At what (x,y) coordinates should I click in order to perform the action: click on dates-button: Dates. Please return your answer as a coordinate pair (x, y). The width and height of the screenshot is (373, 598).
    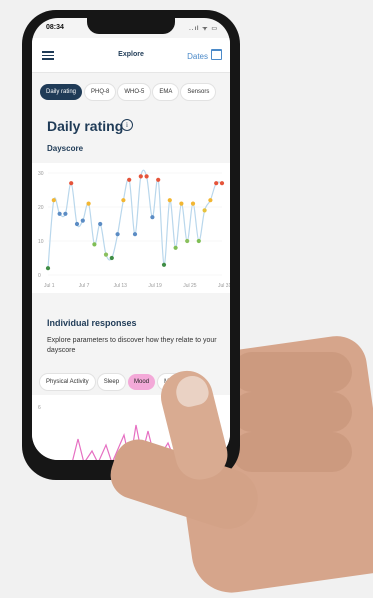
    Looking at the image, I should click on (204, 55).